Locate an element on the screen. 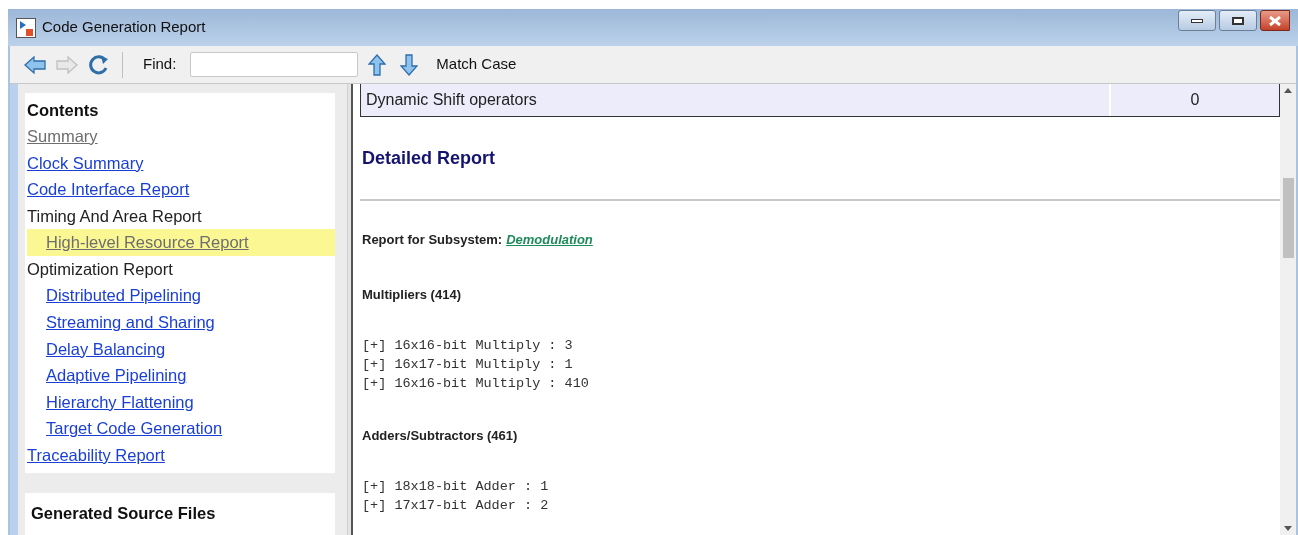  scroll-thumb is located at coordinates (1288, 218).